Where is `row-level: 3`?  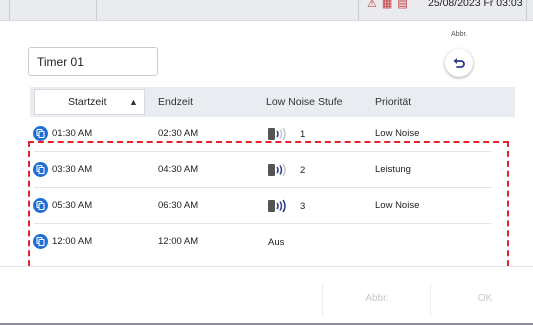
row-level: 3 is located at coordinates (286, 206).